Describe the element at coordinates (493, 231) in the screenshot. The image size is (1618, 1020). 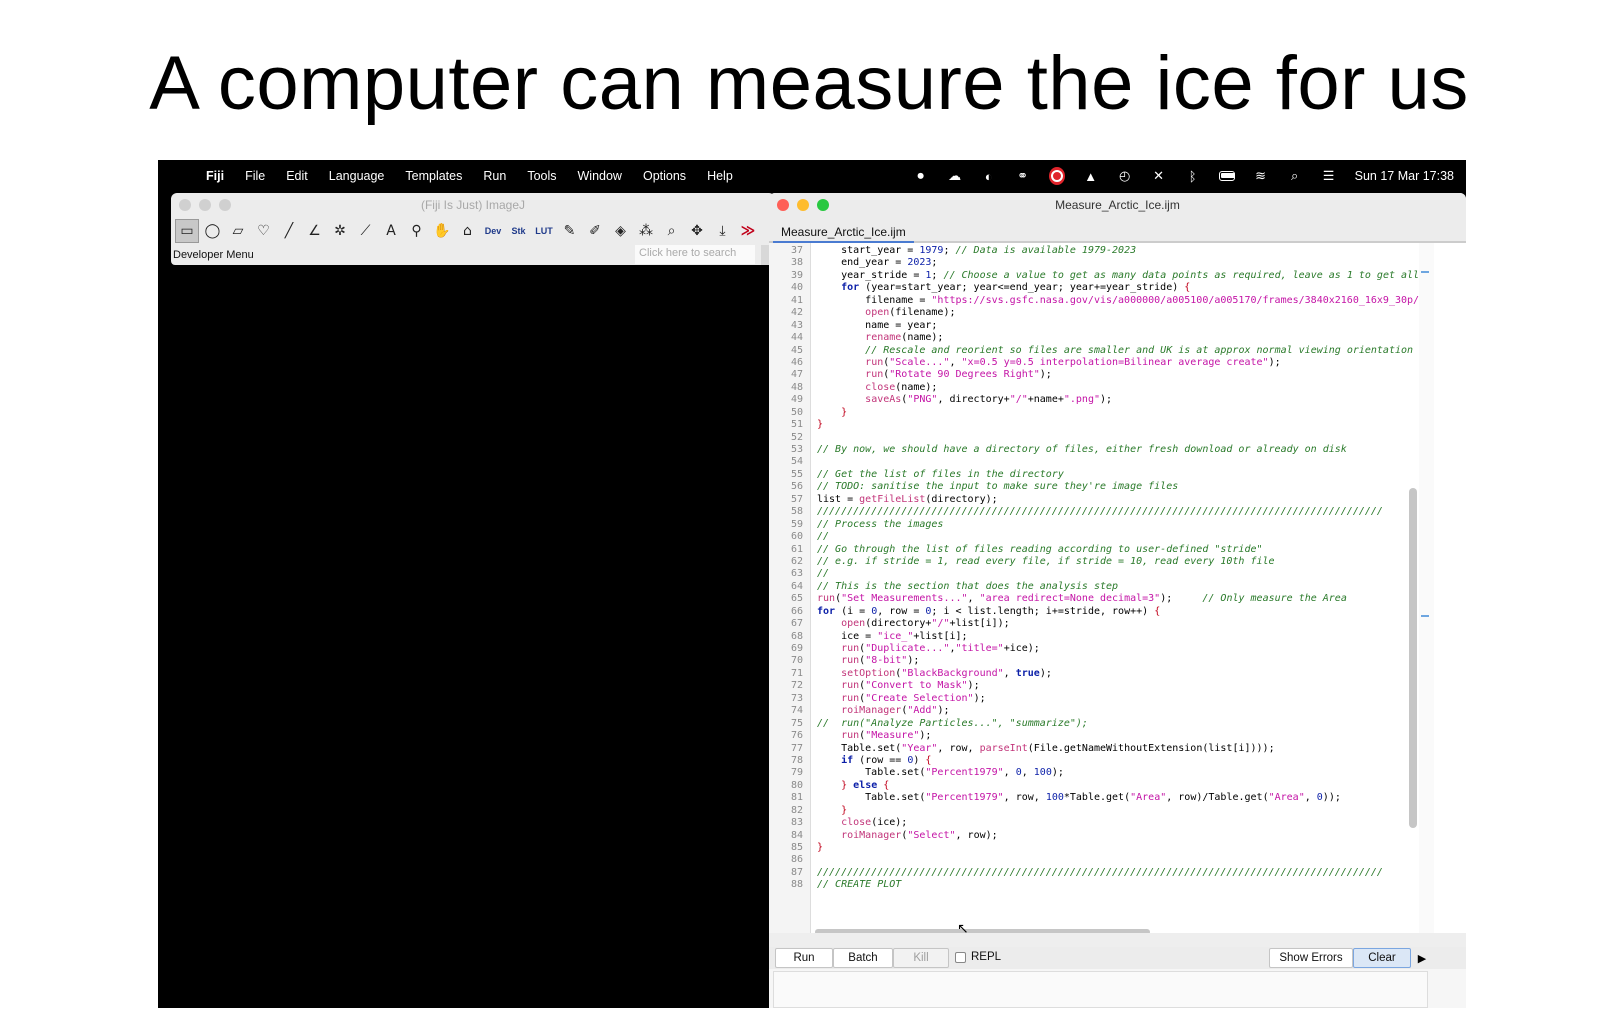
I see `dev-menu-tool: Dev` at that location.